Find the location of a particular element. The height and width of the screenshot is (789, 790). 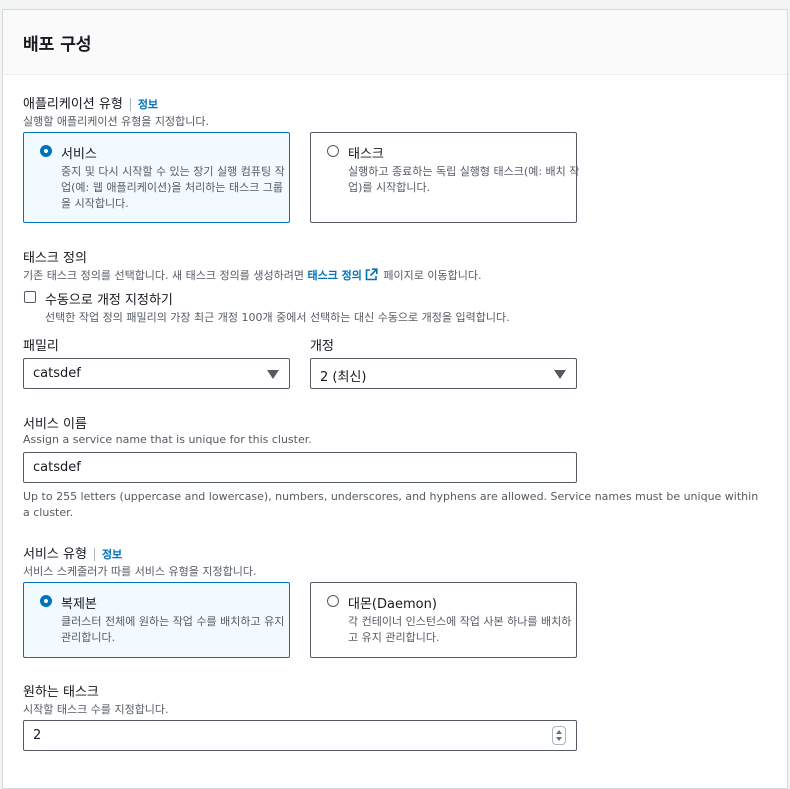

radio-daemon is located at coordinates (333, 601).